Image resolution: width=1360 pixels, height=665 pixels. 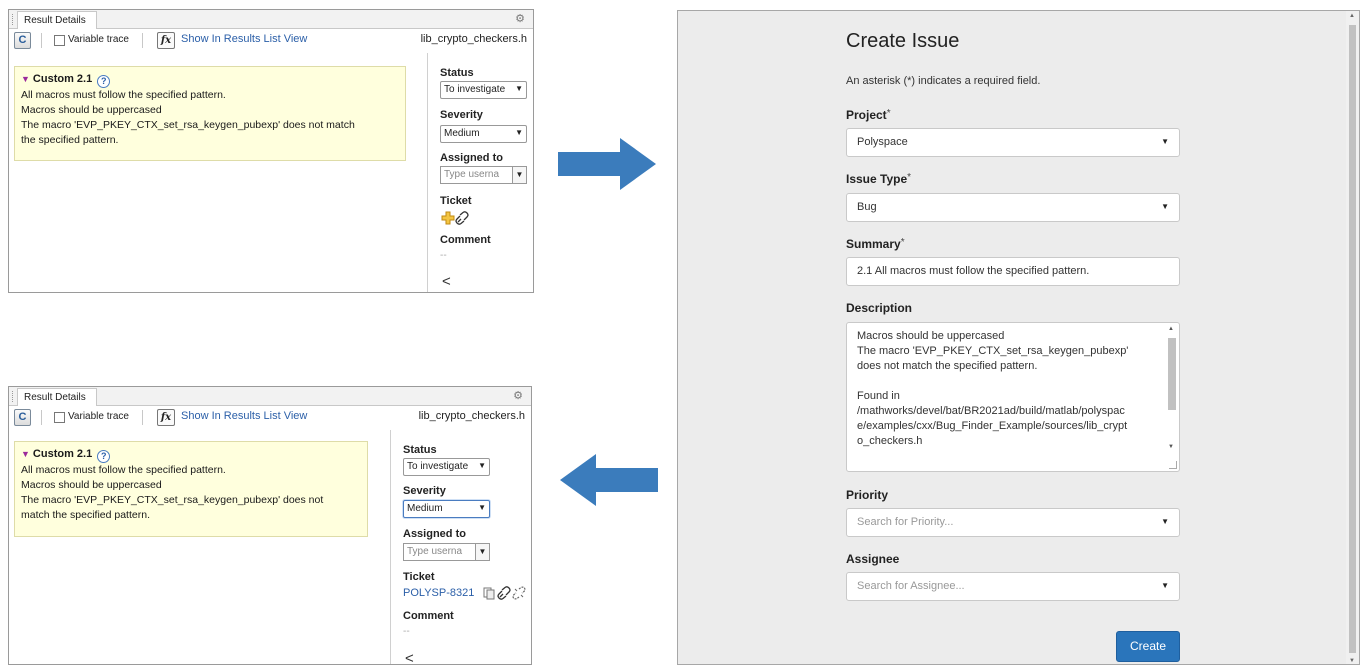 I want to click on variable-trace-label: Variable trace, so click(x=98, y=39).